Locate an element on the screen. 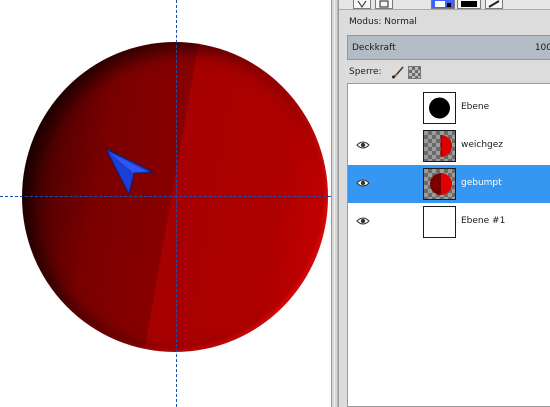  layer-name: gebumpt is located at coordinates (481, 183).